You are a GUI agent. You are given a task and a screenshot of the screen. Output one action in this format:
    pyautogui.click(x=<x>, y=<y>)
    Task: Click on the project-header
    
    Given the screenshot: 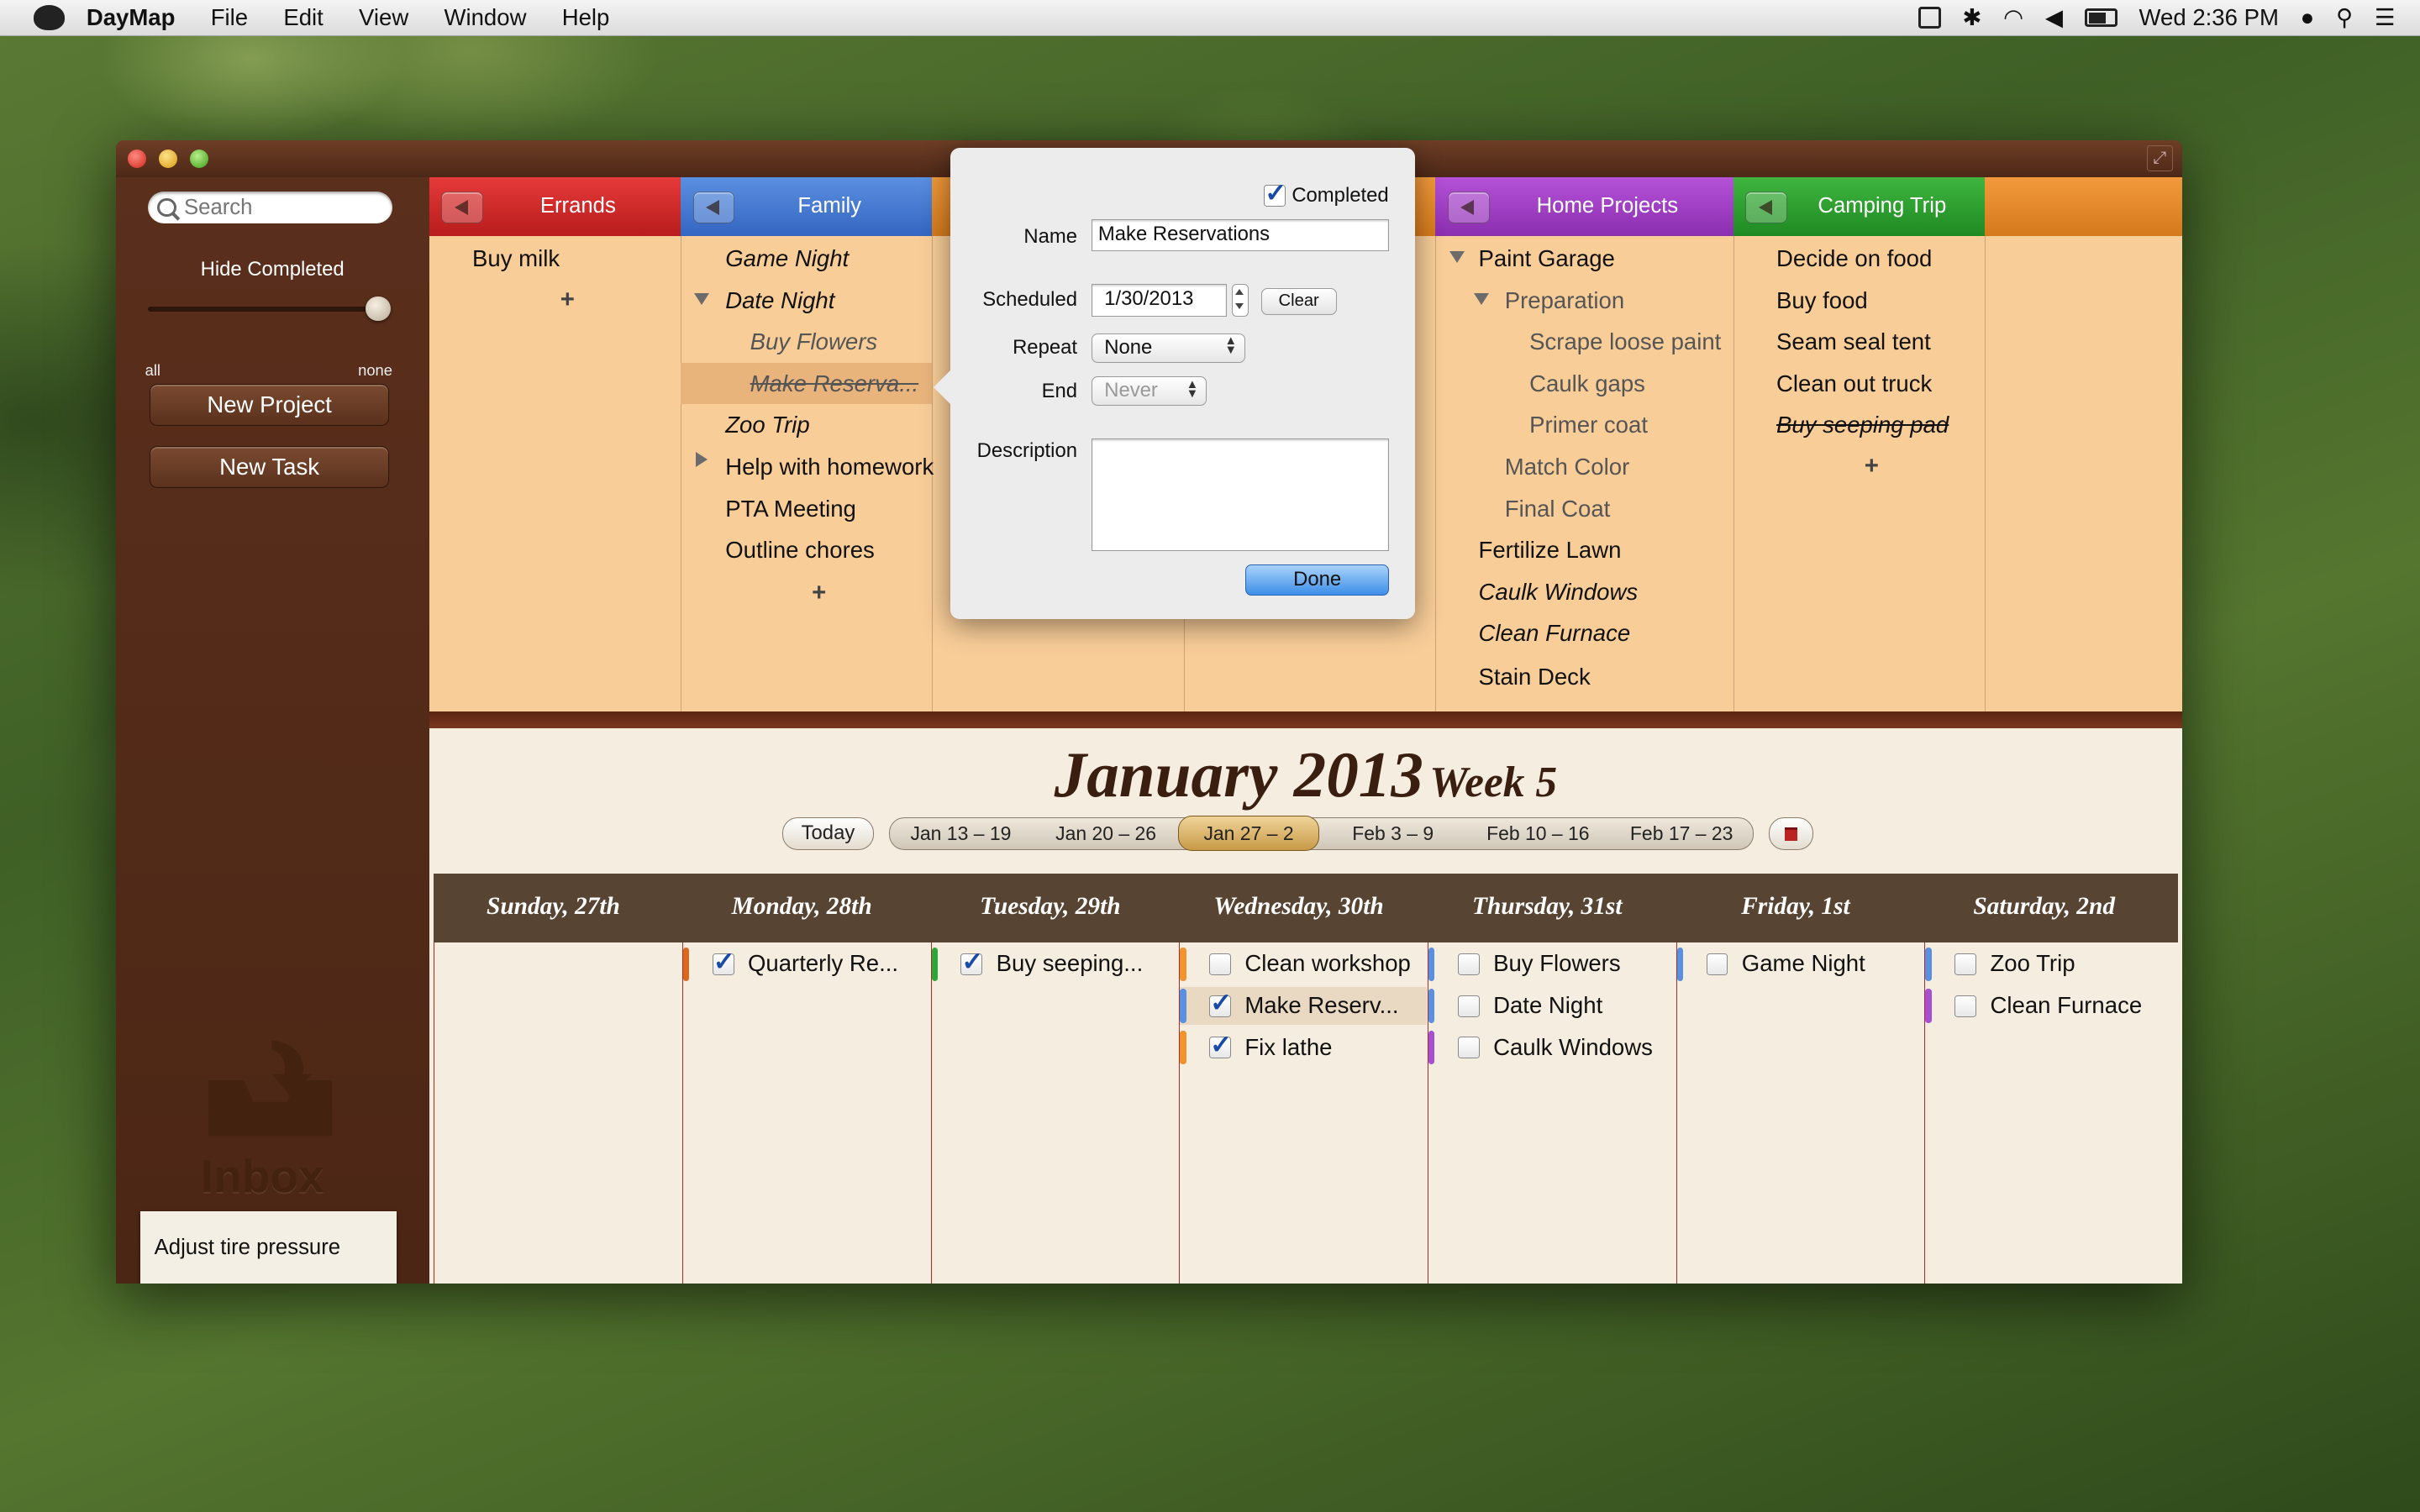 What is the action you would take?
    pyautogui.click(x=2084, y=206)
    